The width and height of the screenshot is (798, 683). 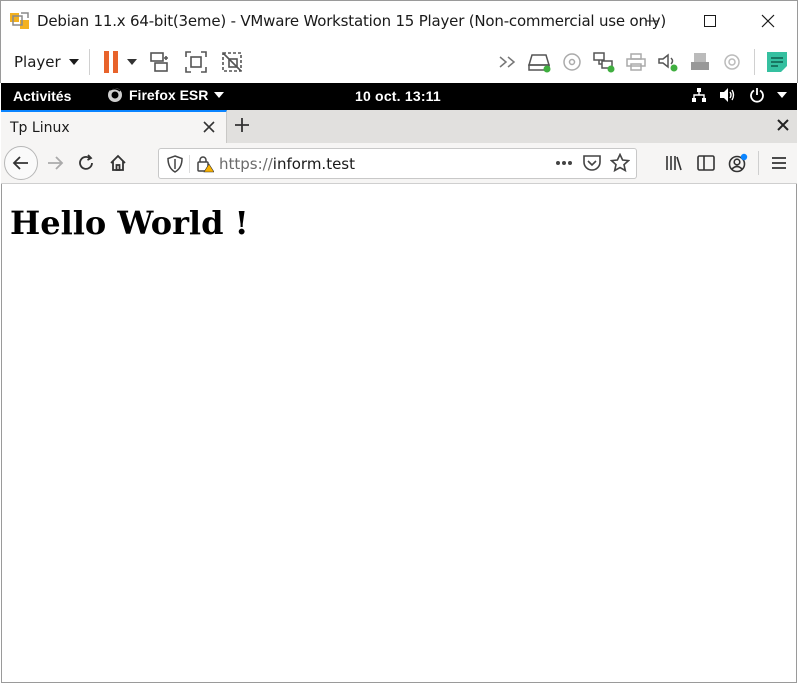 I want to click on usb-button, so click(x=700, y=62).